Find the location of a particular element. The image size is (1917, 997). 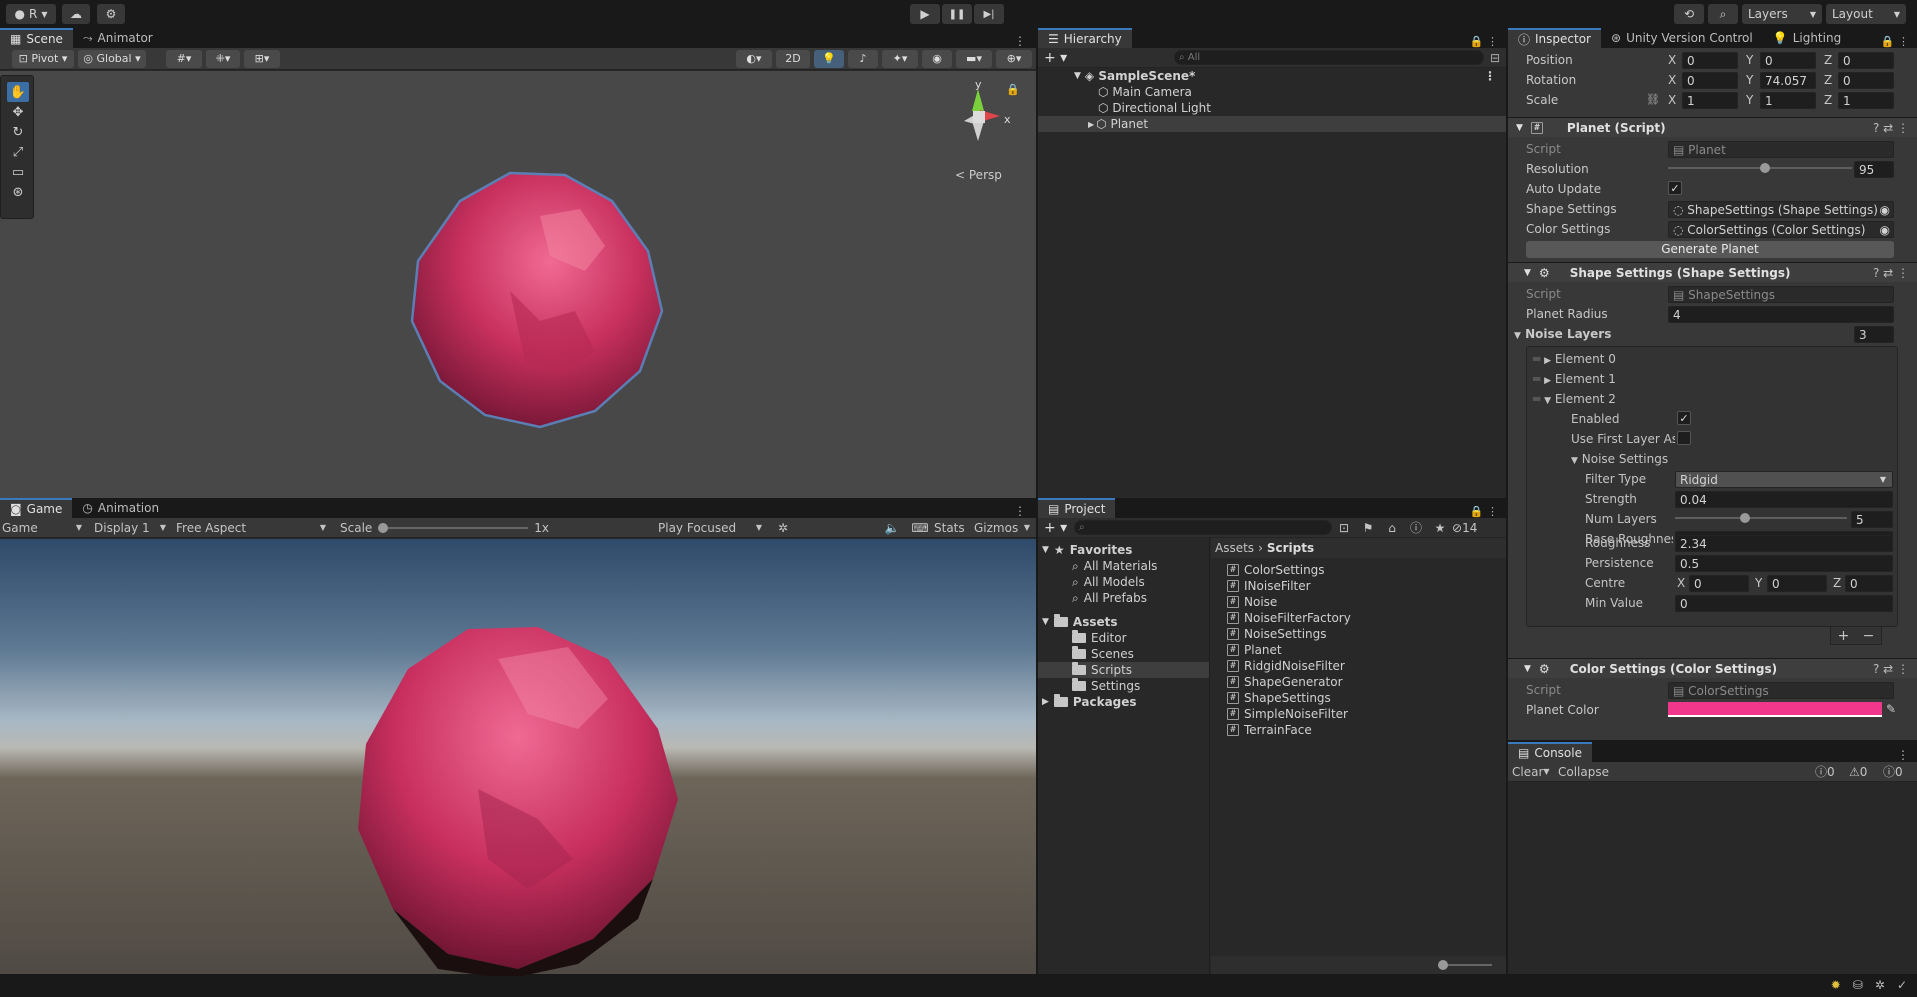

mute-audio-icon: 🔈 is located at coordinates (892, 528).